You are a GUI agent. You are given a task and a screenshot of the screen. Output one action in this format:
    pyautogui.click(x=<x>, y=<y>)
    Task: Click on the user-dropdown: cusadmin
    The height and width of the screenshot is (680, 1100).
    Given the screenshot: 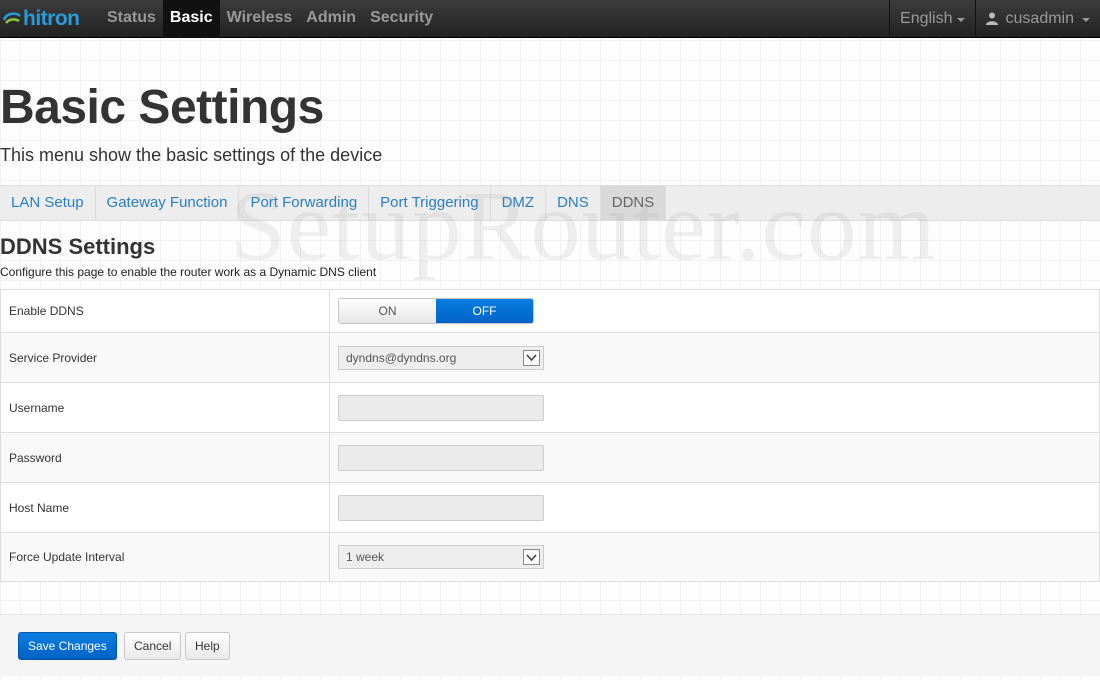 What is the action you would take?
    pyautogui.click(x=1037, y=19)
    